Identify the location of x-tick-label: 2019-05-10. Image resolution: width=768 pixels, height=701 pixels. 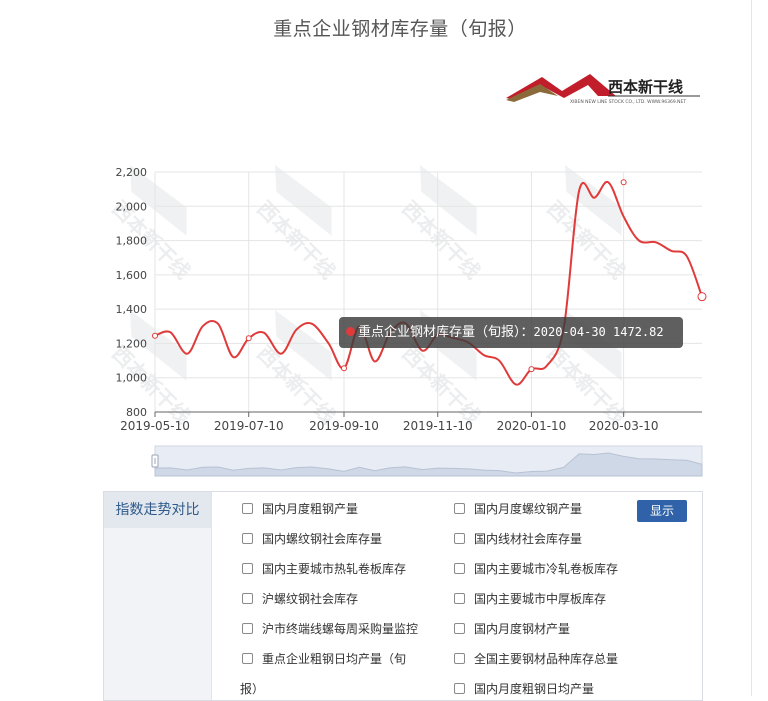
(155, 426).